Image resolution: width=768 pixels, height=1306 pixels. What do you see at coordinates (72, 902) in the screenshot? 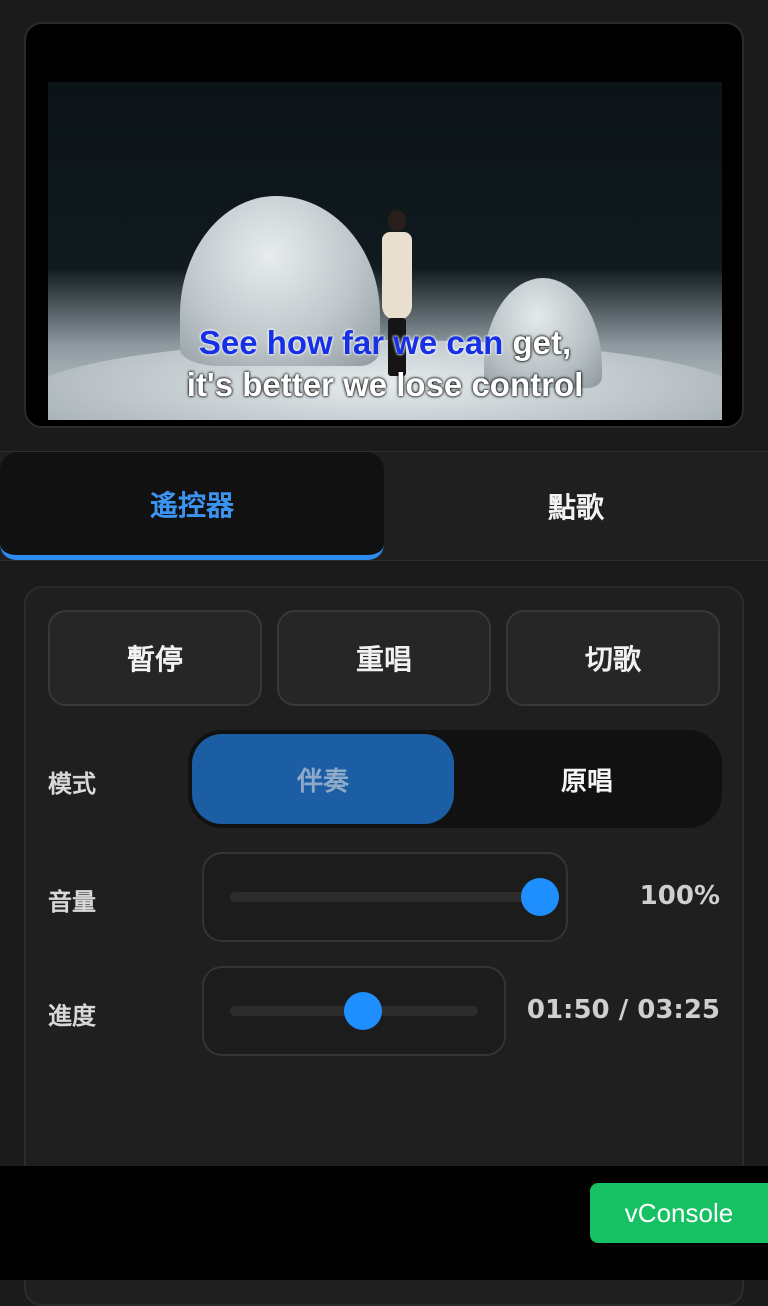
I see `volume-label: 音量` at bounding box center [72, 902].